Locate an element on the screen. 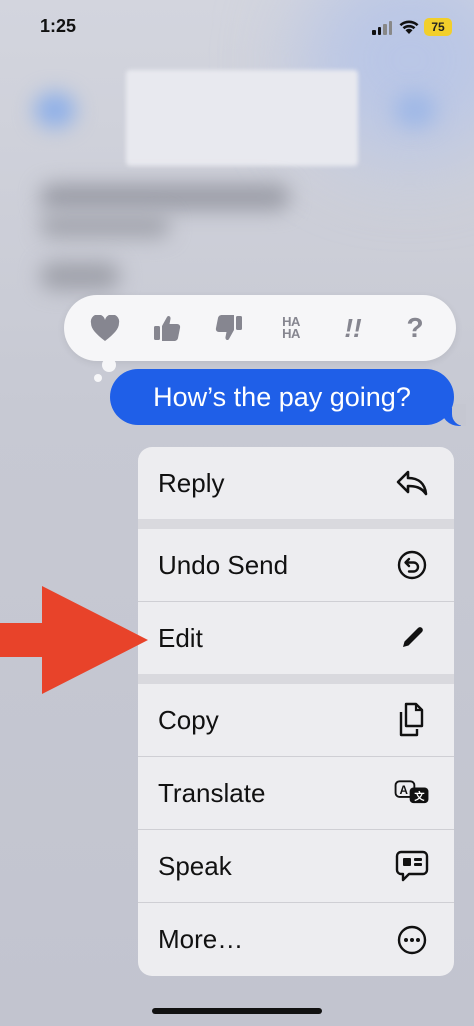  thumbs-down-reaction-button is located at coordinates (229, 328).